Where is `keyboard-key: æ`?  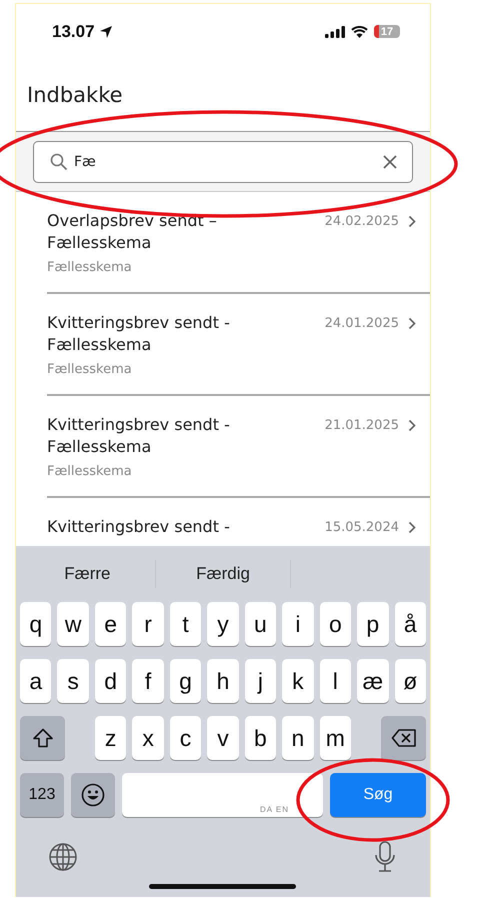
keyboard-key: æ is located at coordinates (373, 681).